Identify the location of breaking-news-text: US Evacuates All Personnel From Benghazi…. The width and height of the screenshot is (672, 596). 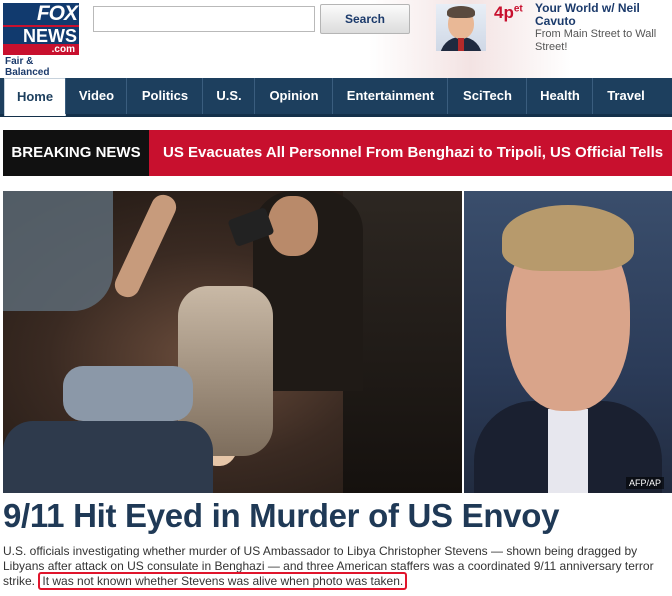
(413, 153).